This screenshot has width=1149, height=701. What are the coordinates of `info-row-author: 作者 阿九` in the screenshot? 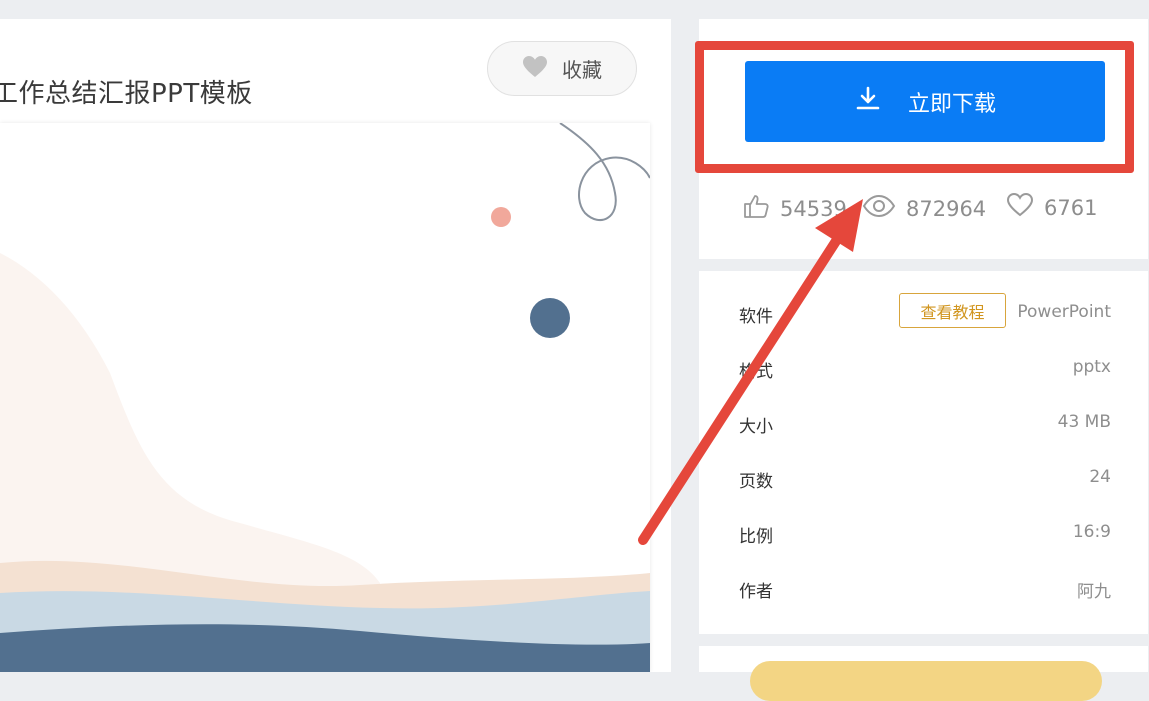 It's located at (923, 588).